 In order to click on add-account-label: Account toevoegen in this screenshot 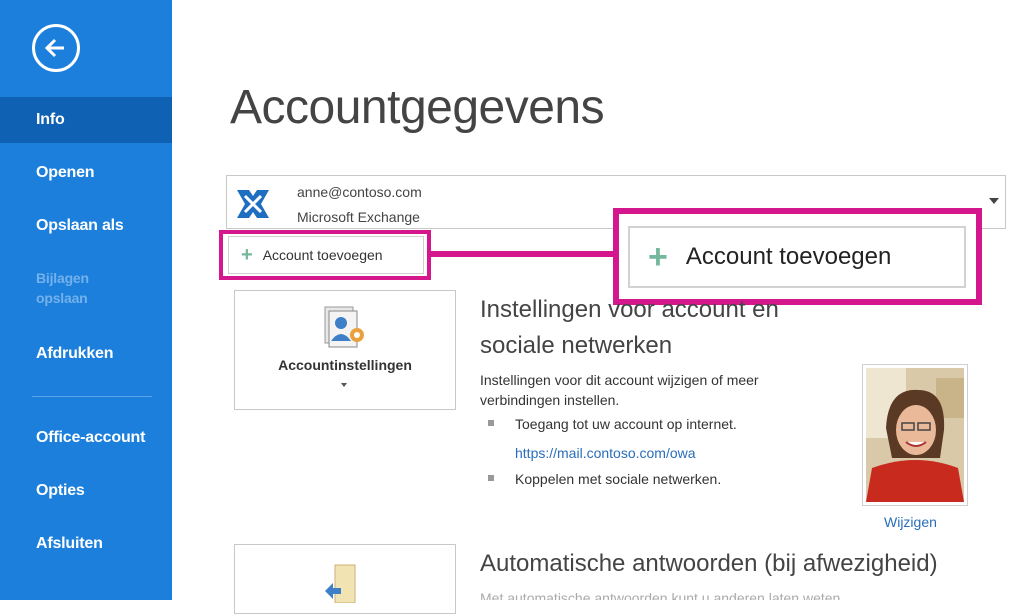, I will do `click(322, 255)`.